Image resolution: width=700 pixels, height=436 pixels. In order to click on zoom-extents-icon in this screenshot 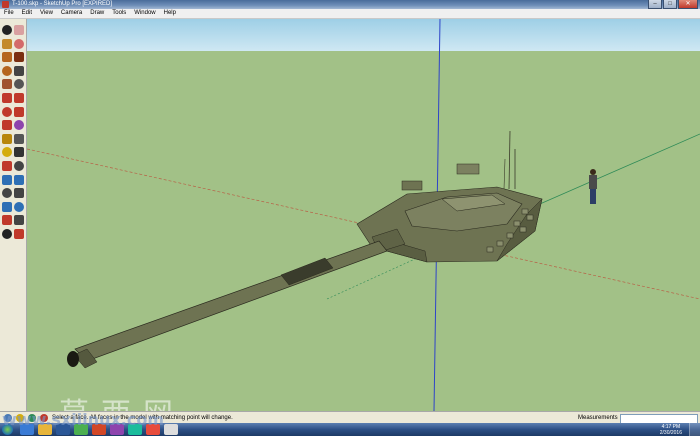, I will do `click(7, 206)`.